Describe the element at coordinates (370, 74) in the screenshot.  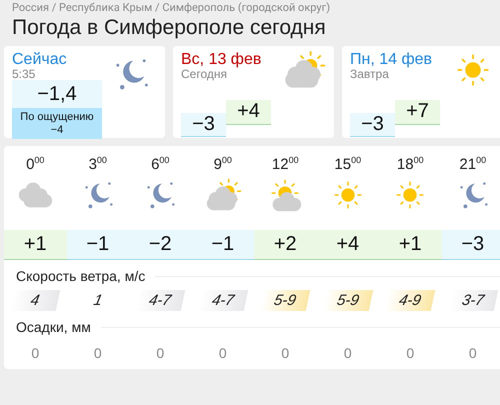
I see `day-label: Завтра` at that location.